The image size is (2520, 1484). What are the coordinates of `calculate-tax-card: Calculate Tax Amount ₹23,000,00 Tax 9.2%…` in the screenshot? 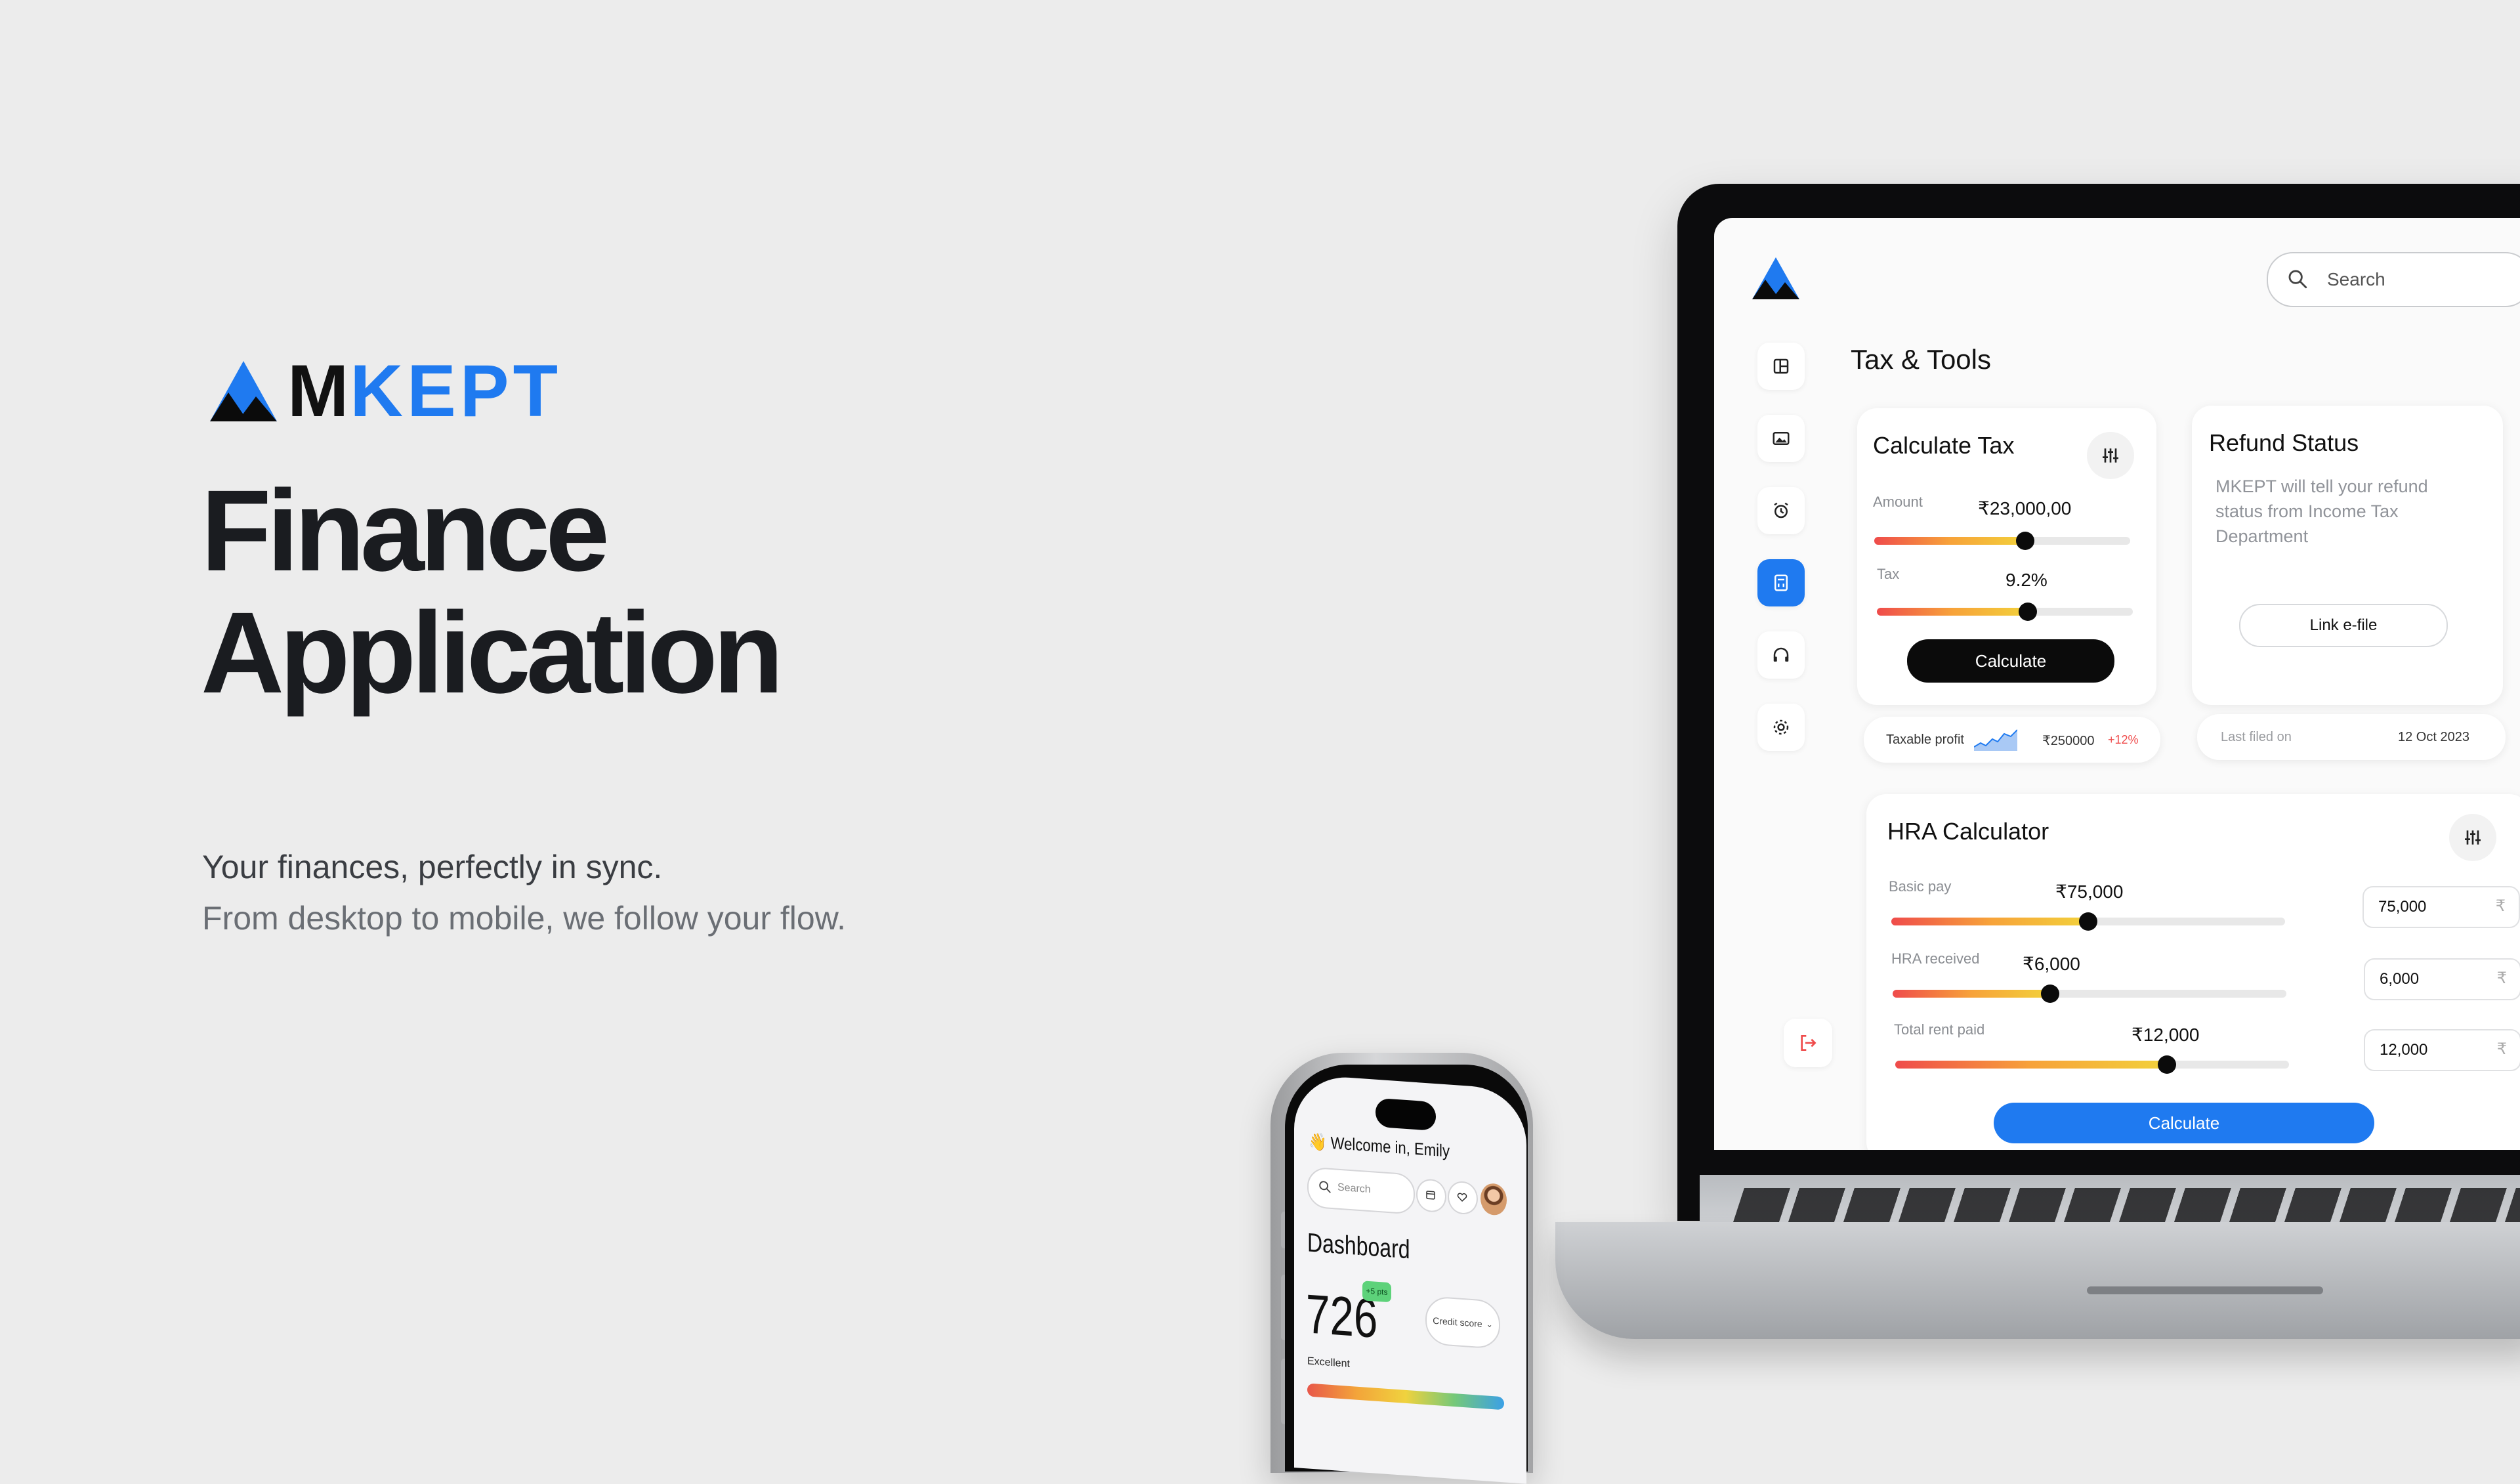 It's located at (2006, 556).